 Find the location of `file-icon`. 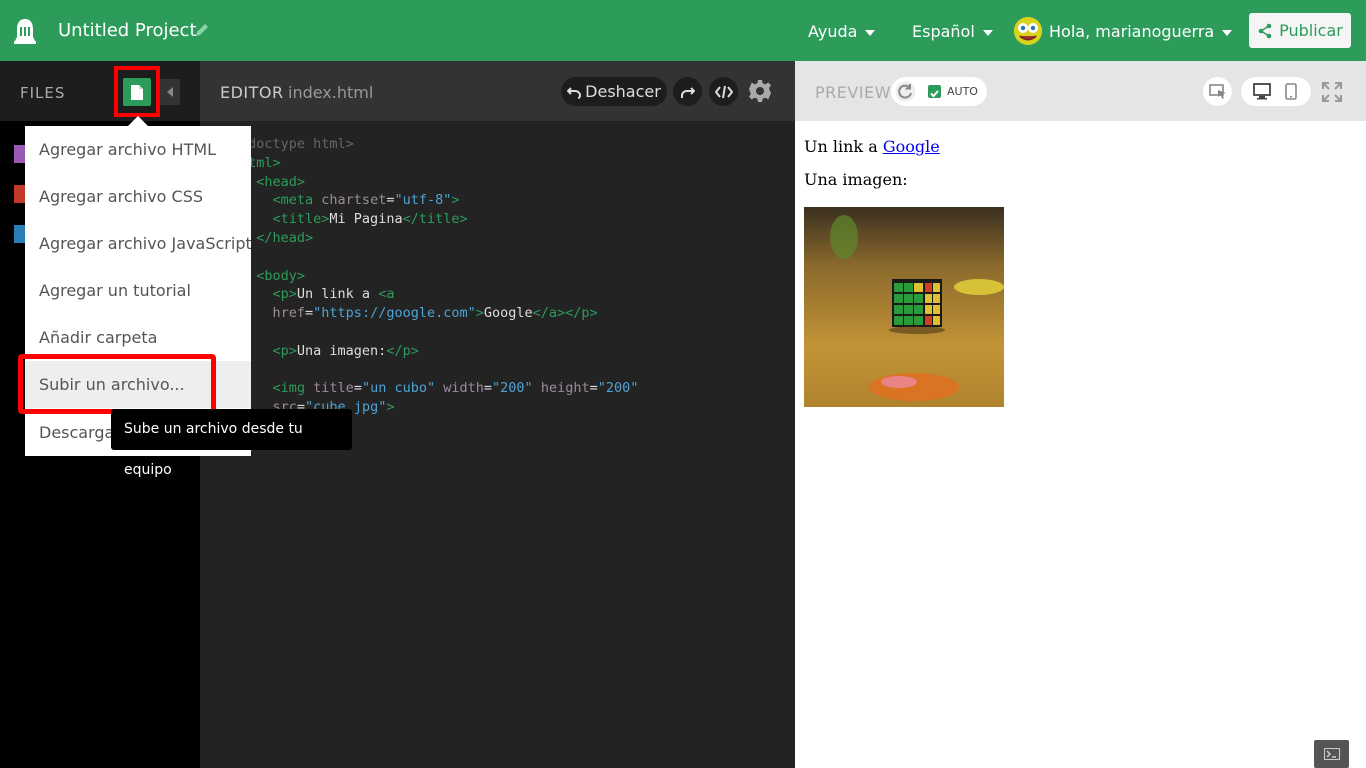

file-icon is located at coordinates (137, 92).